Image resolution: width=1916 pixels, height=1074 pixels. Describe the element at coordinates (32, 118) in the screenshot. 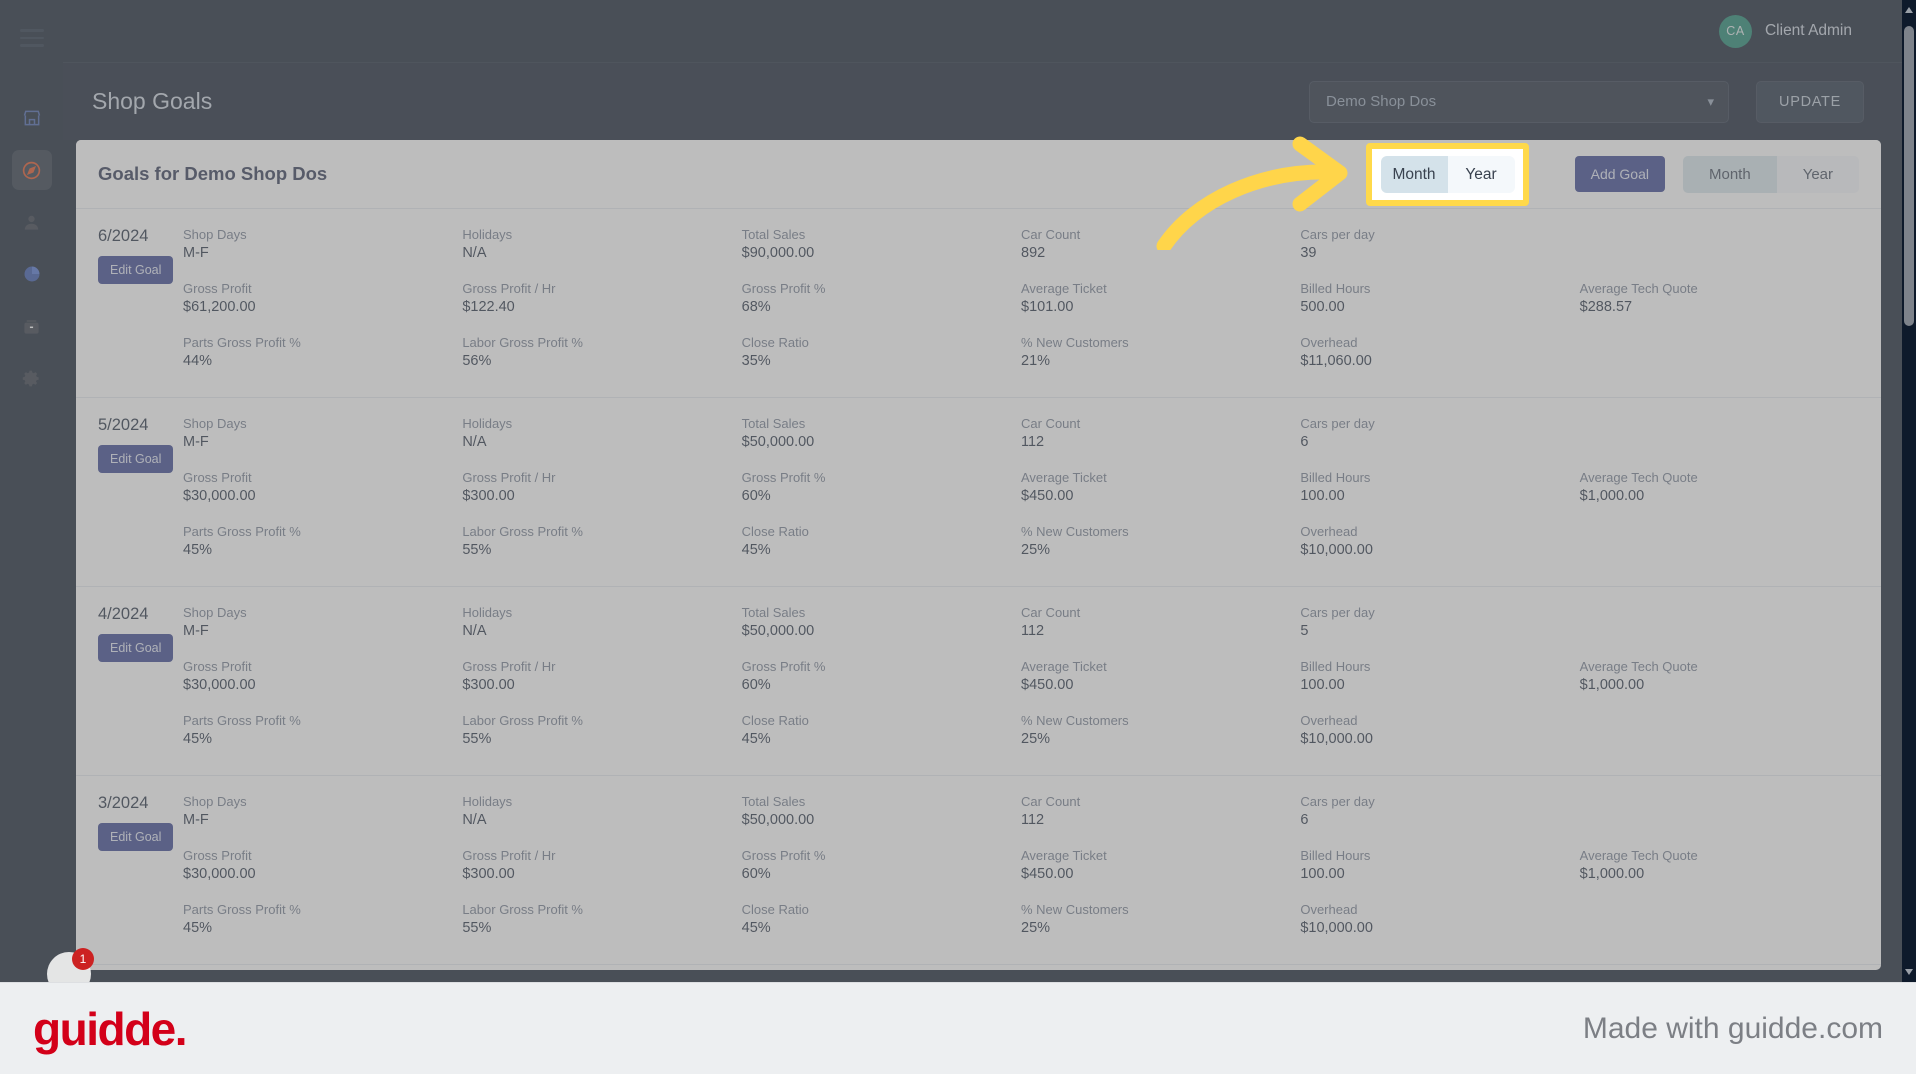

I see `sidebar-item-store` at that location.